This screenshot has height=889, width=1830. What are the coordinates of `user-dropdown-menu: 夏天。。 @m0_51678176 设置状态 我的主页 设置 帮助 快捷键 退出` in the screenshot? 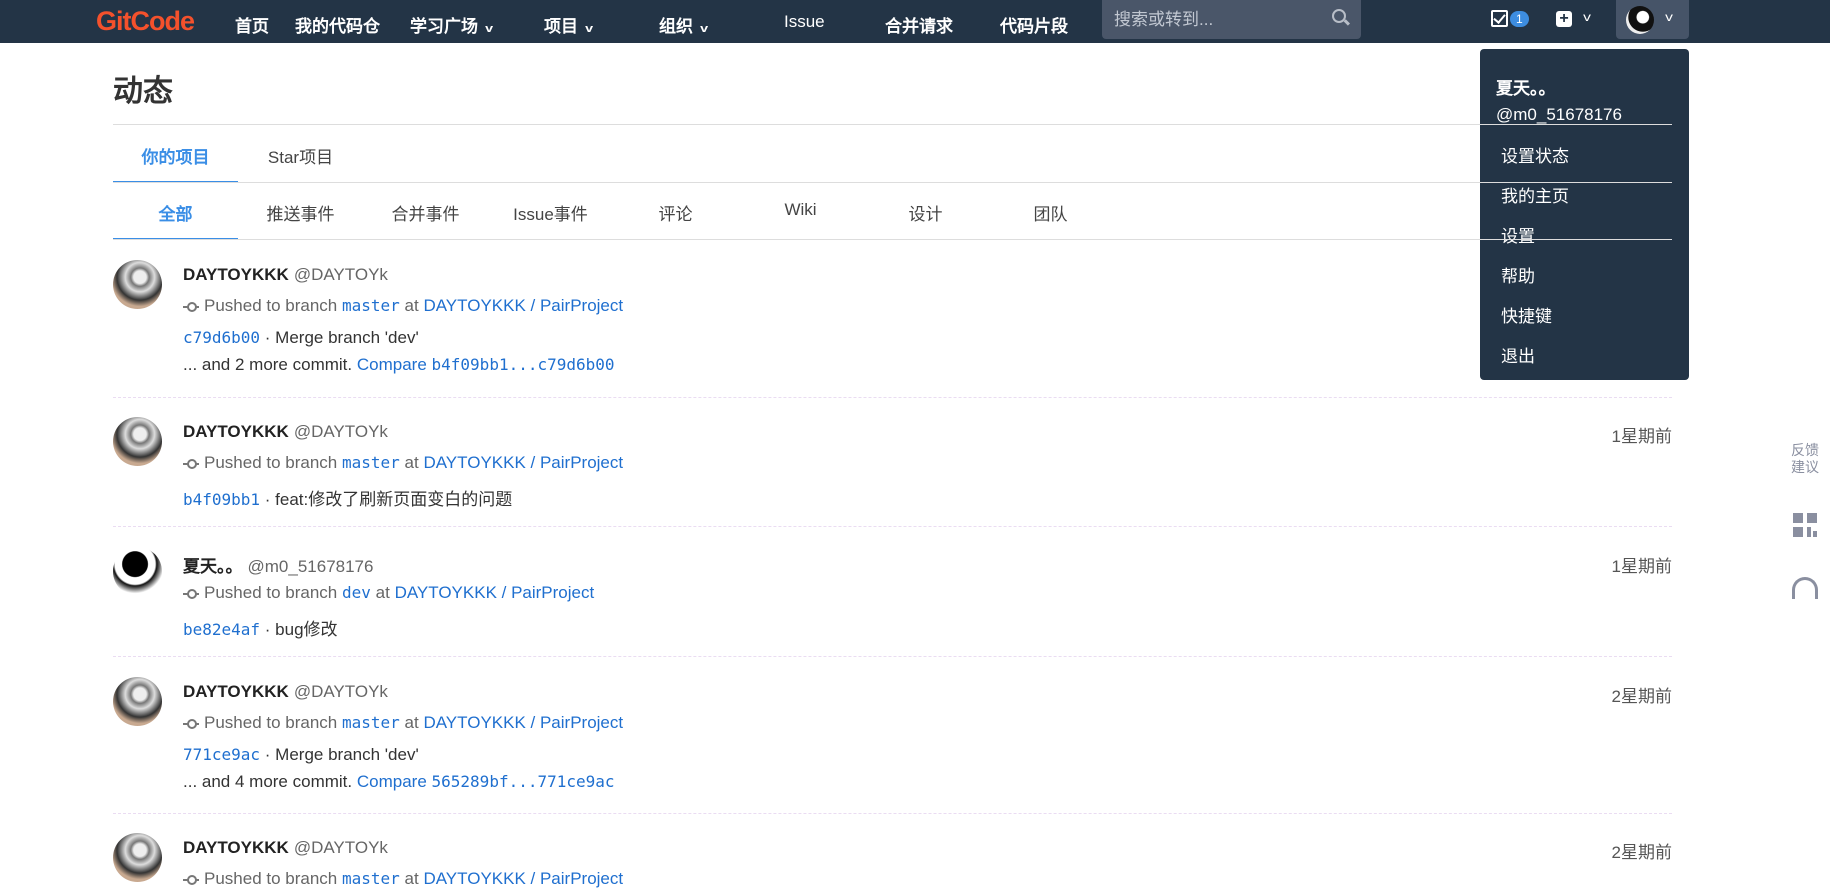 It's located at (1584, 214).